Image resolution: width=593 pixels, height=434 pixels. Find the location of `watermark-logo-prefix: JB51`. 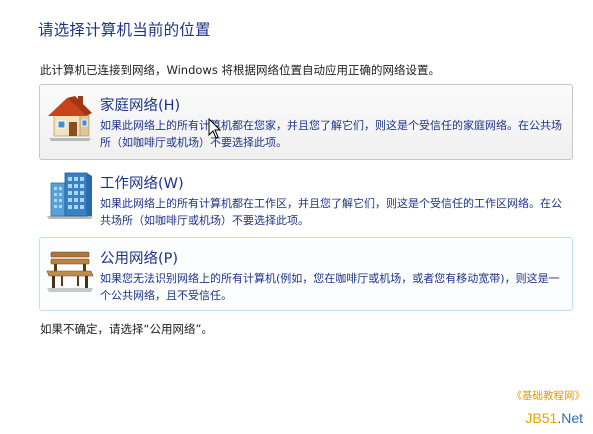

watermark-logo-prefix: JB51 is located at coordinates (541, 418).